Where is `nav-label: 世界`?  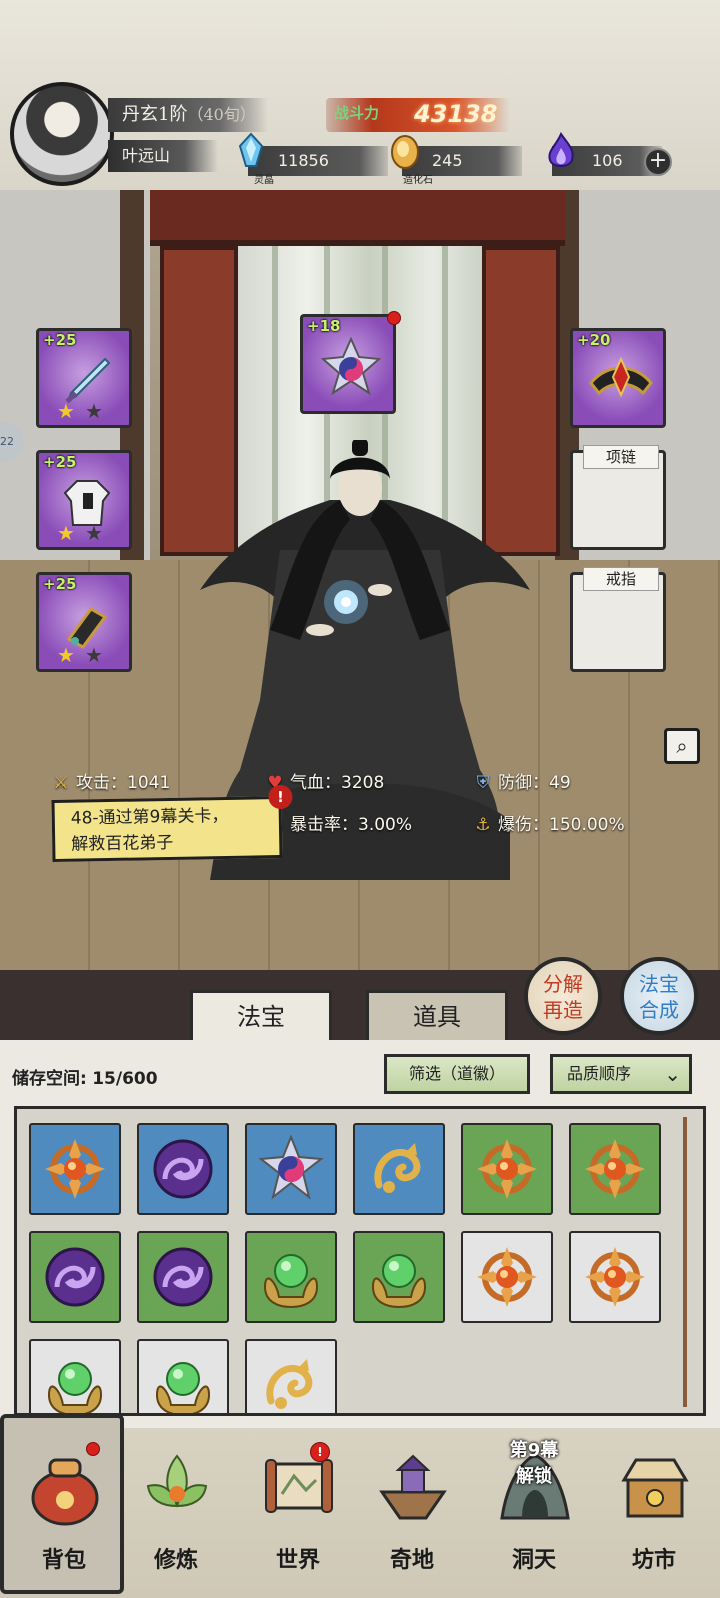 nav-label: 世界 is located at coordinates (297, 1560).